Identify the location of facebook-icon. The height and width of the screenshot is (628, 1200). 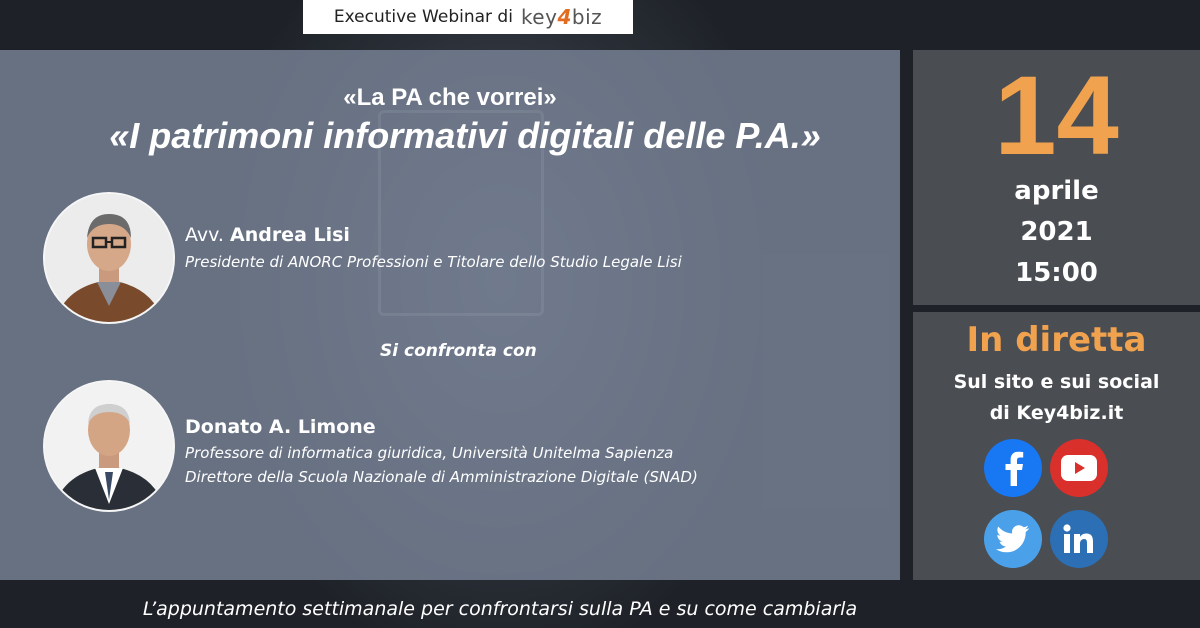
(1013, 468).